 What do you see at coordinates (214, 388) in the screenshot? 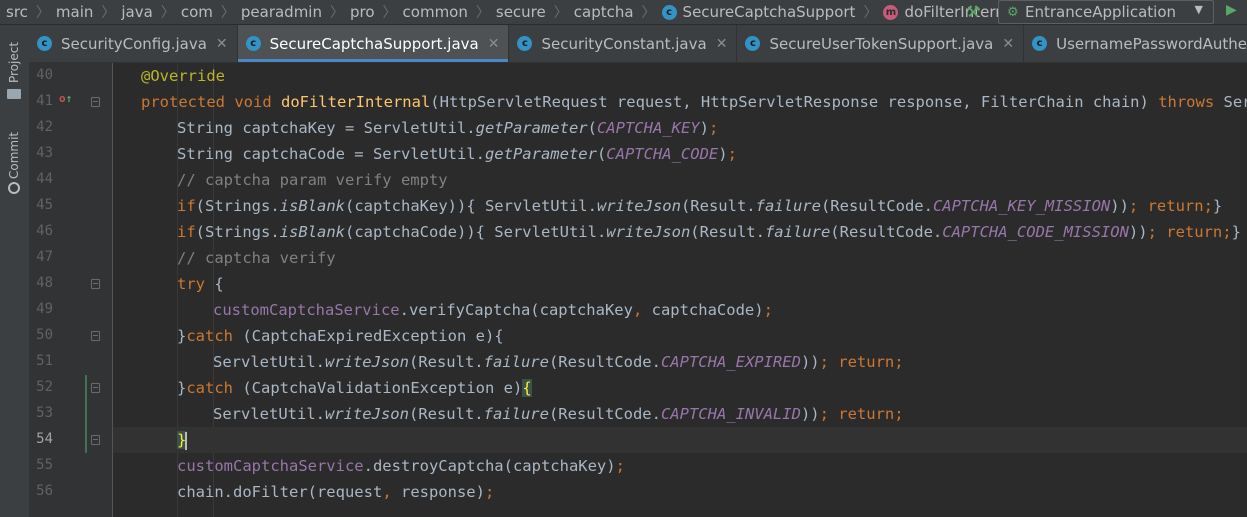
I see `code-token: catch` at bounding box center [214, 388].